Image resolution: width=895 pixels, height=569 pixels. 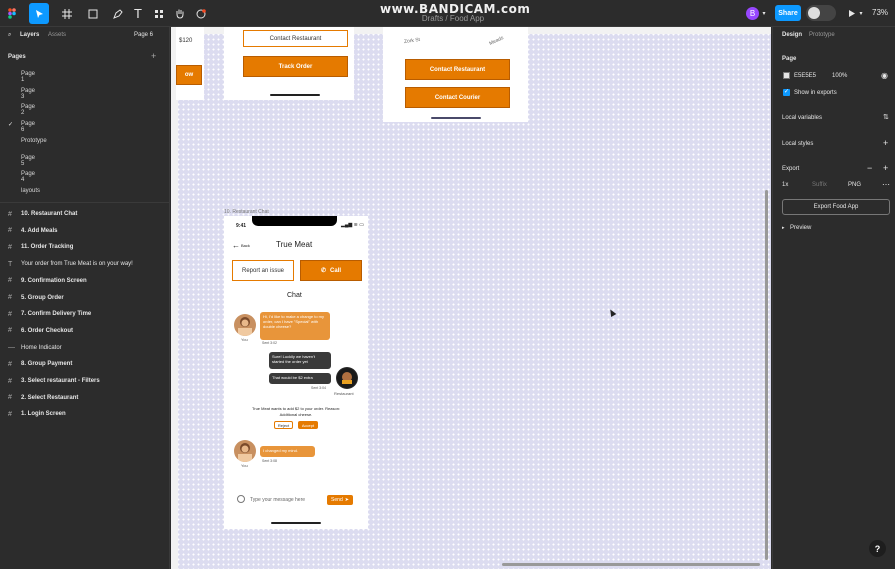 What do you see at coordinates (308, 425) in the screenshot?
I see `accept-button: Accept` at bounding box center [308, 425].